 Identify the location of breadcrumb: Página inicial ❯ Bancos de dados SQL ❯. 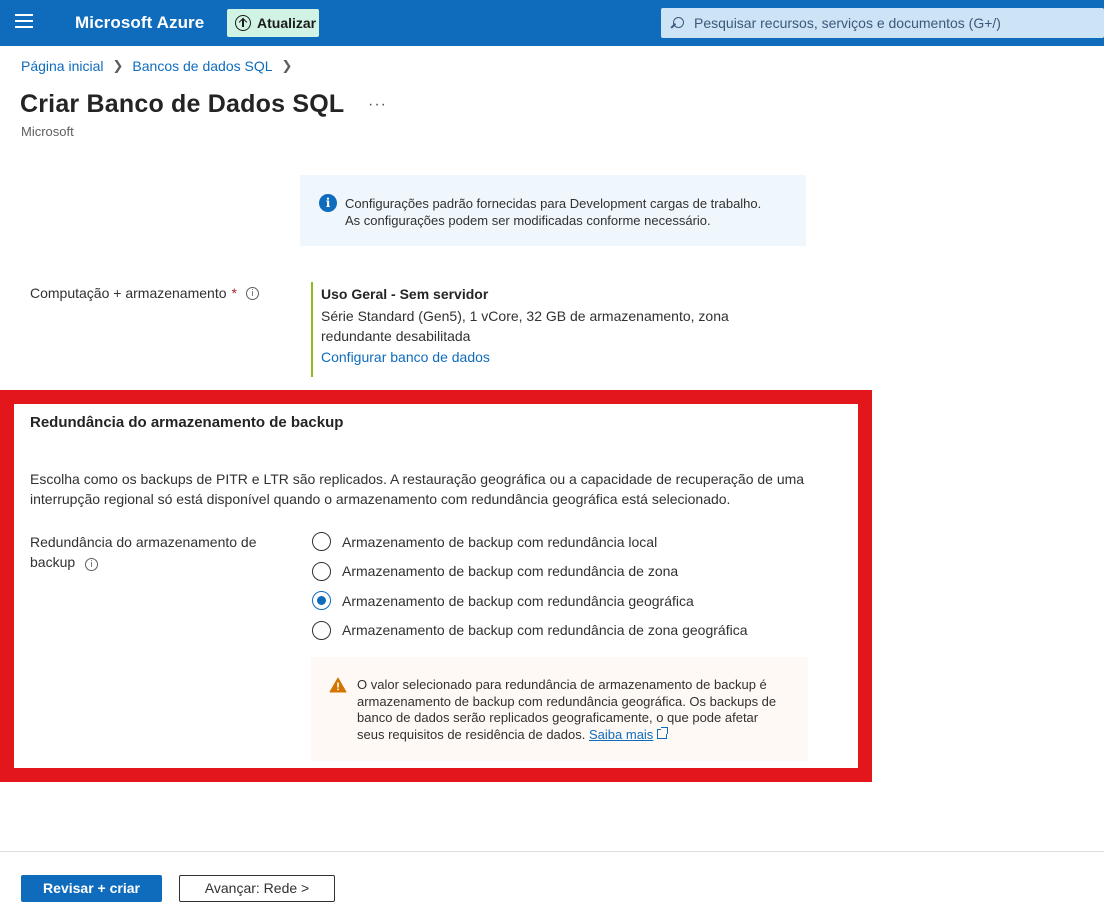
(161, 66).